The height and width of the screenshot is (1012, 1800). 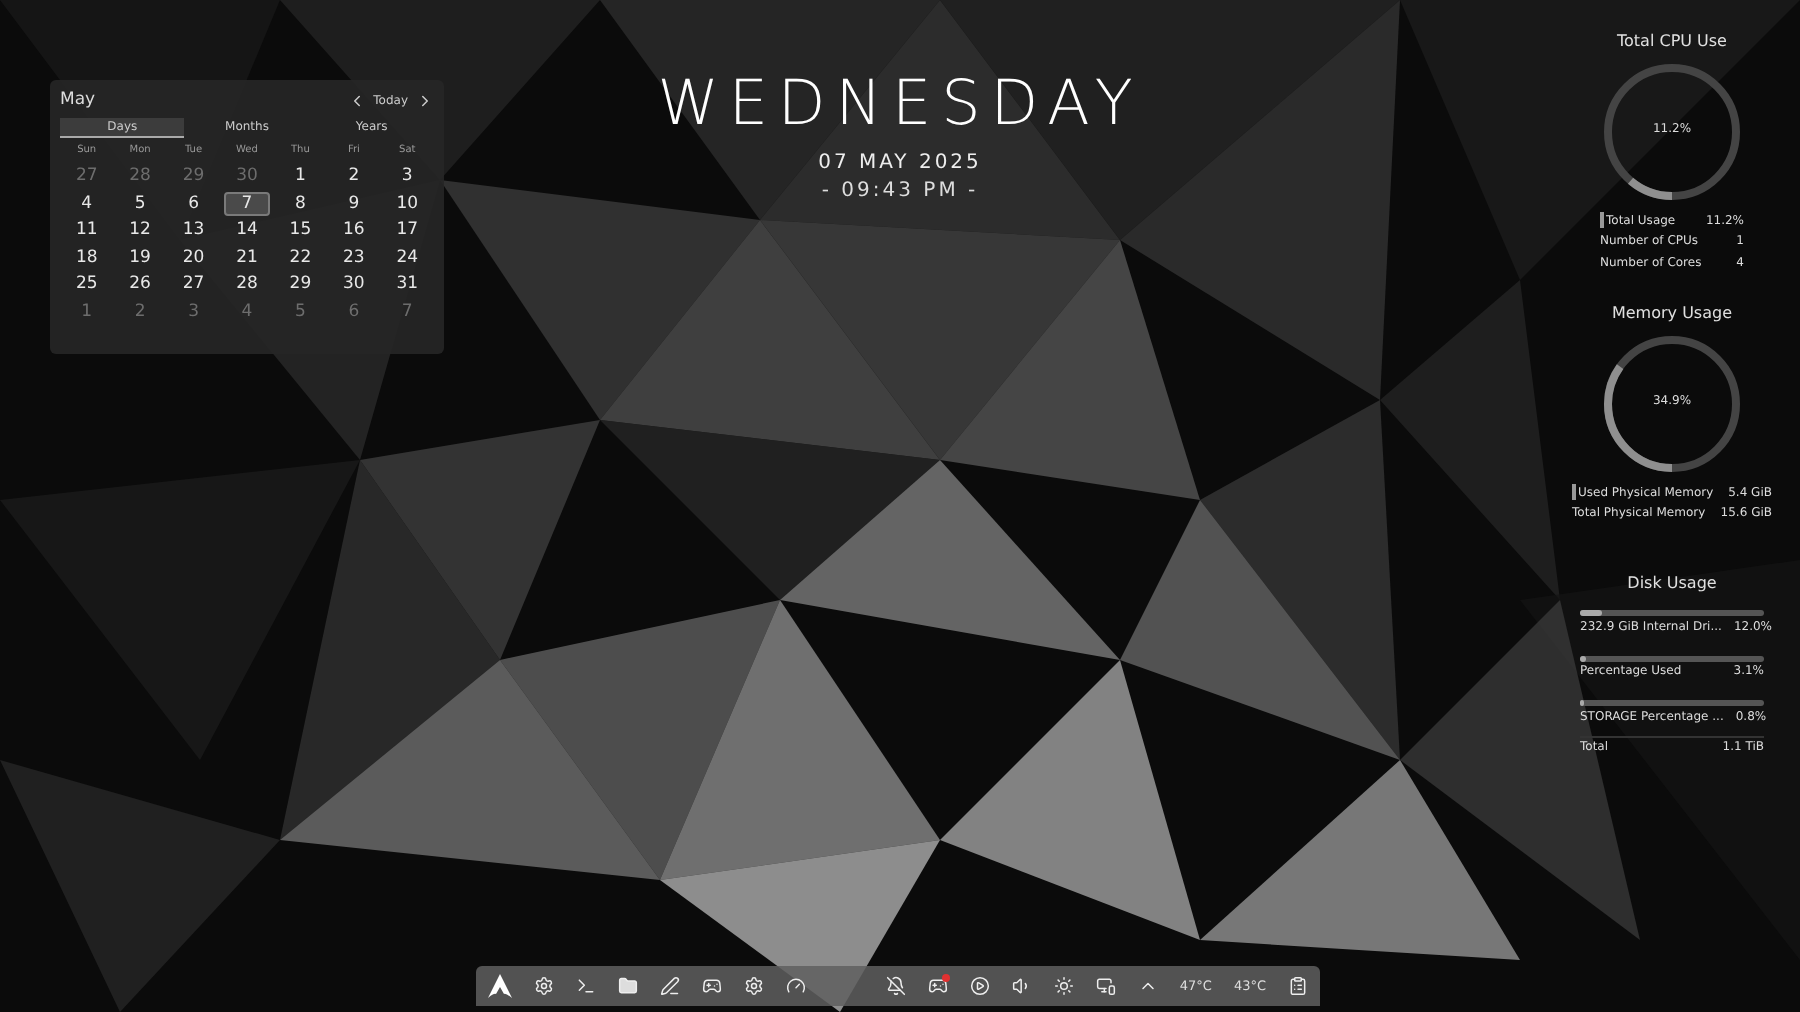 I want to click on weekday-title: WEDNESDAY, so click(x=900, y=104).